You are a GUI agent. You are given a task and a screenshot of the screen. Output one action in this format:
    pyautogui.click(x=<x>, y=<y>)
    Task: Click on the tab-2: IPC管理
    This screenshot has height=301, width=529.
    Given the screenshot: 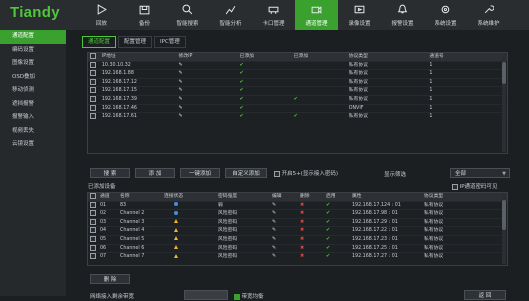 What is the action you would take?
    pyautogui.click(x=170, y=42)
    